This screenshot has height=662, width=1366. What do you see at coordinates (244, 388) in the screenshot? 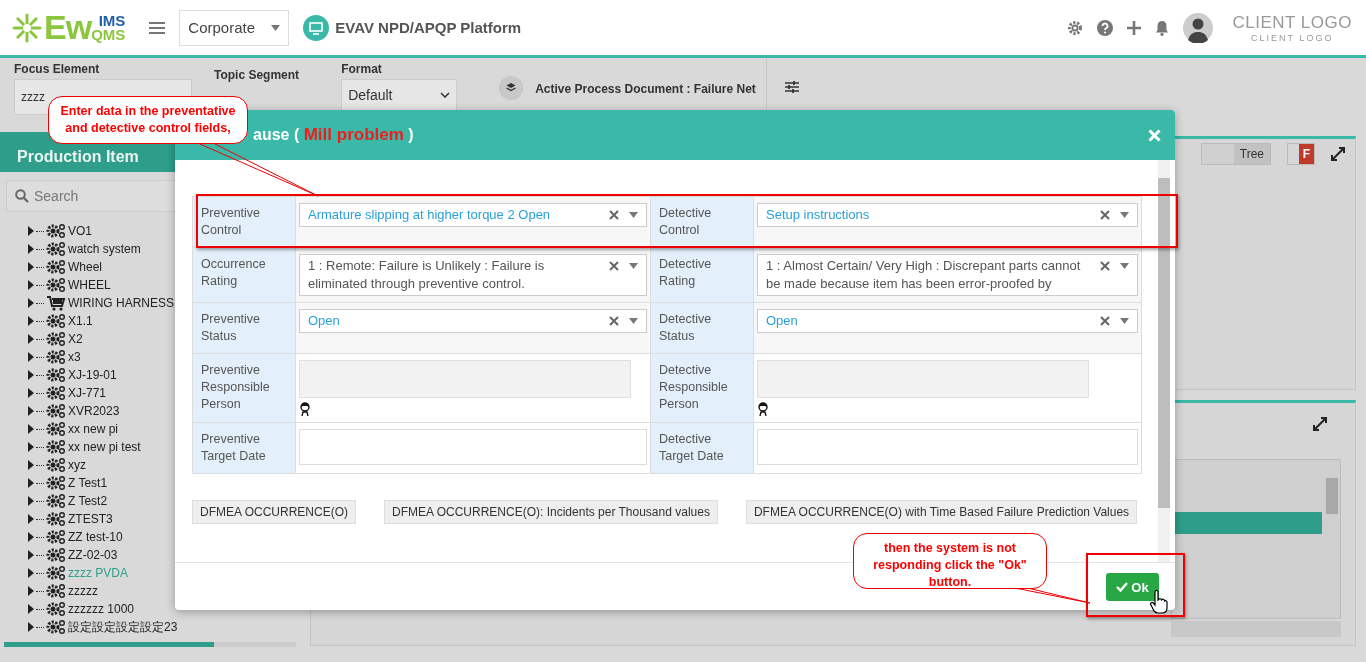
I see `field-label: Preventive Responsible Person` at bounding box center [244, 388].